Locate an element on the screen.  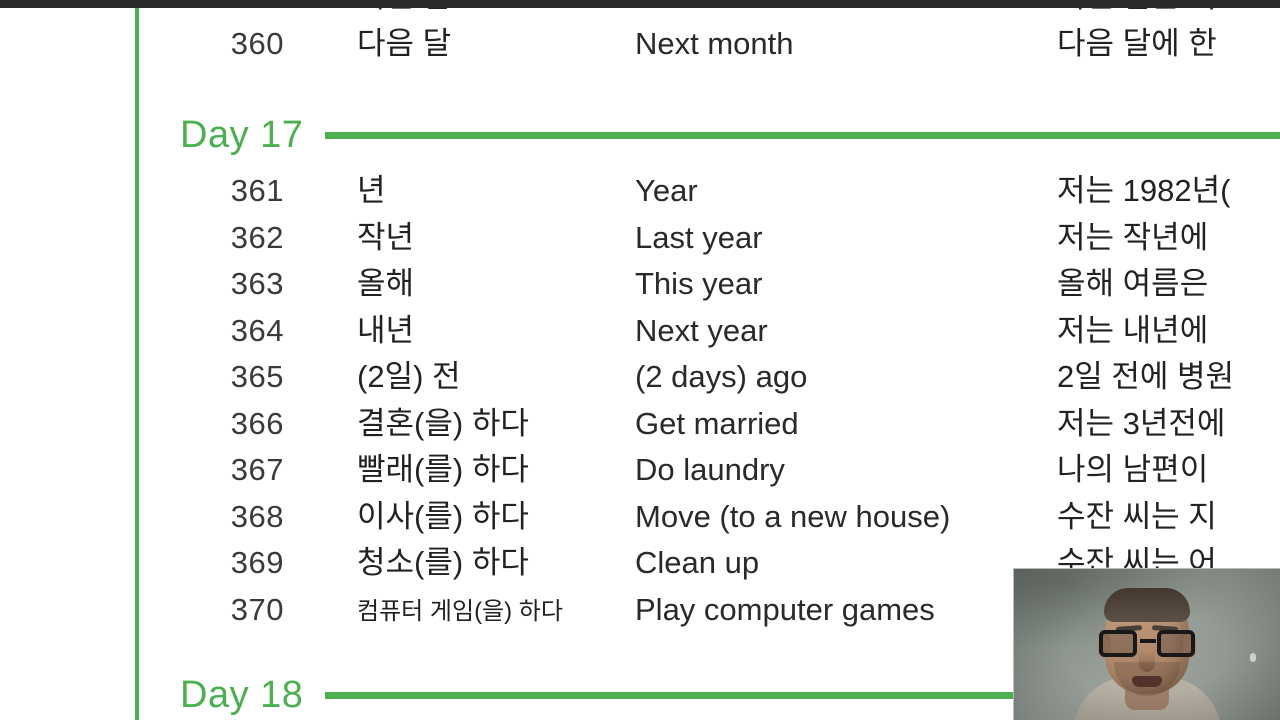
webcam-vignette is located at coordinates (1147, 644).